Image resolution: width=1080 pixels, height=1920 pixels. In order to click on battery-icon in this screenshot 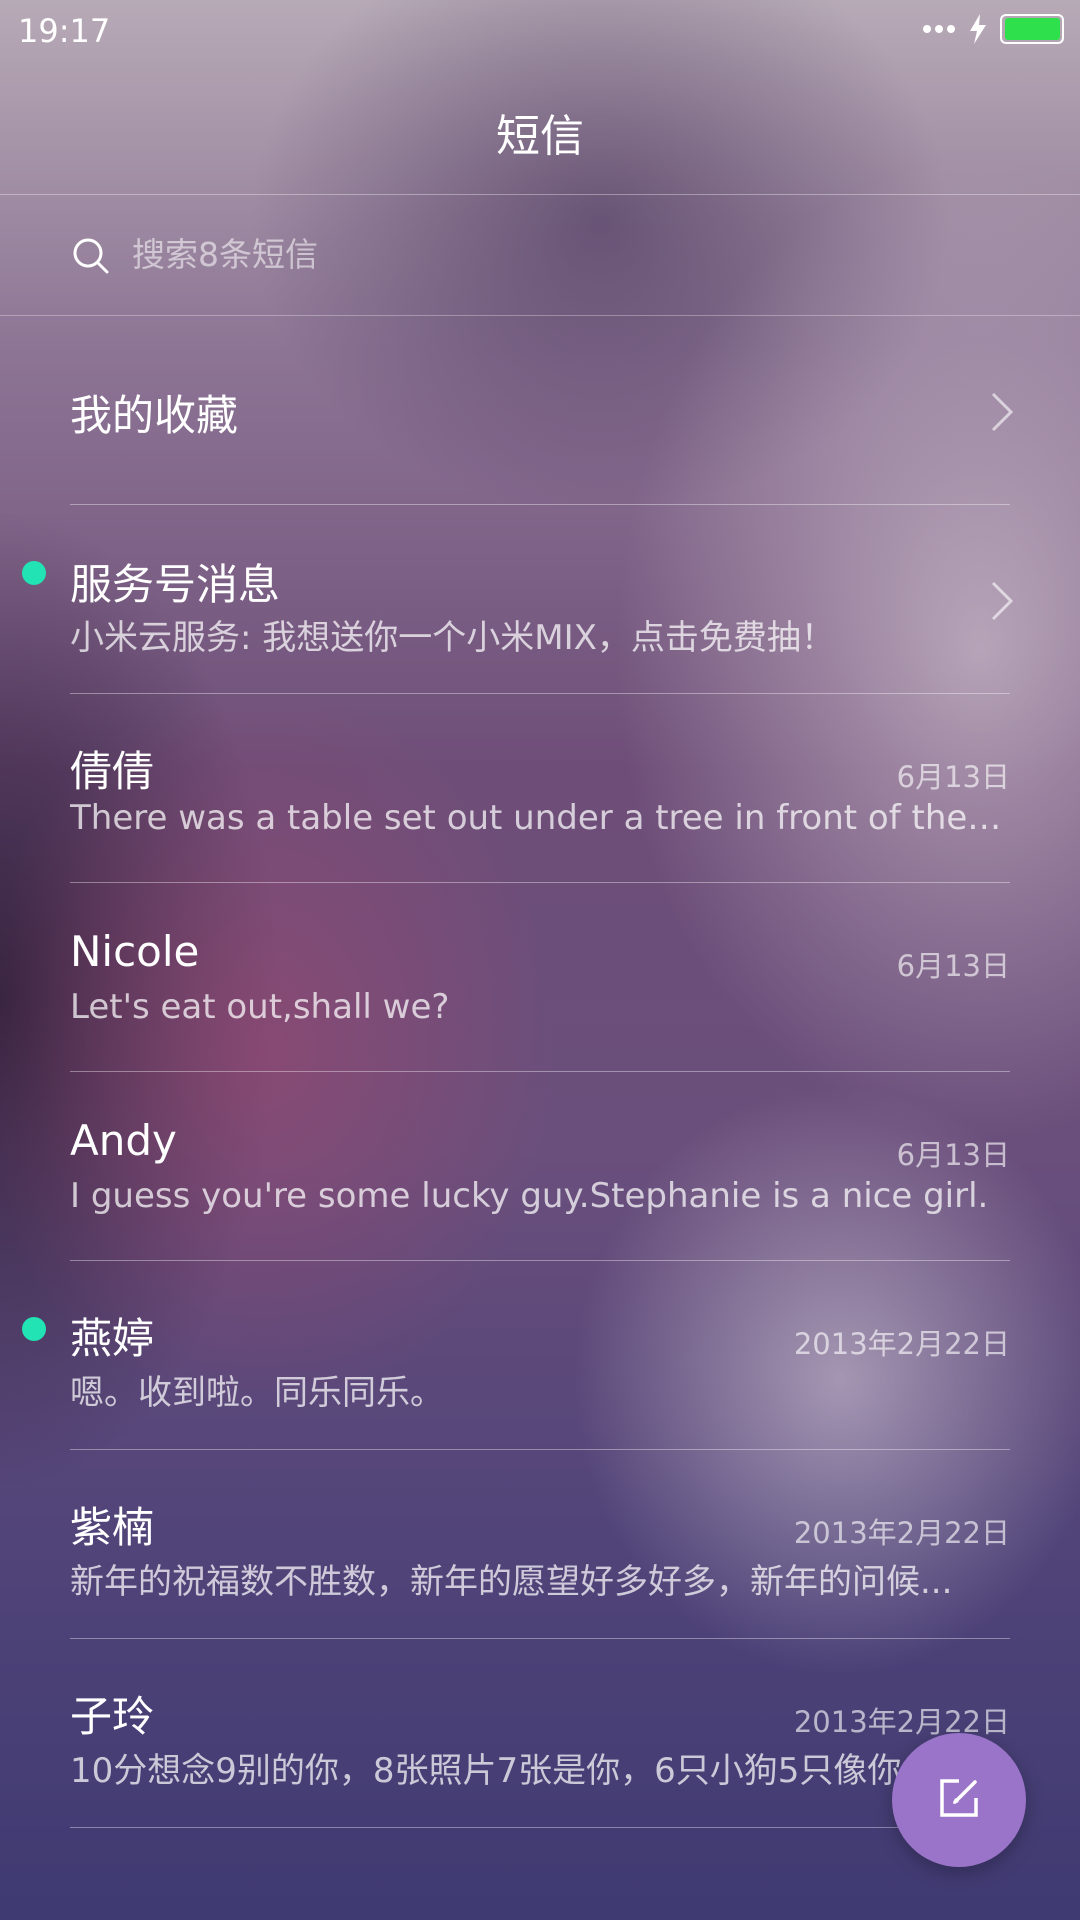, I will do `click(1033, 29)`.